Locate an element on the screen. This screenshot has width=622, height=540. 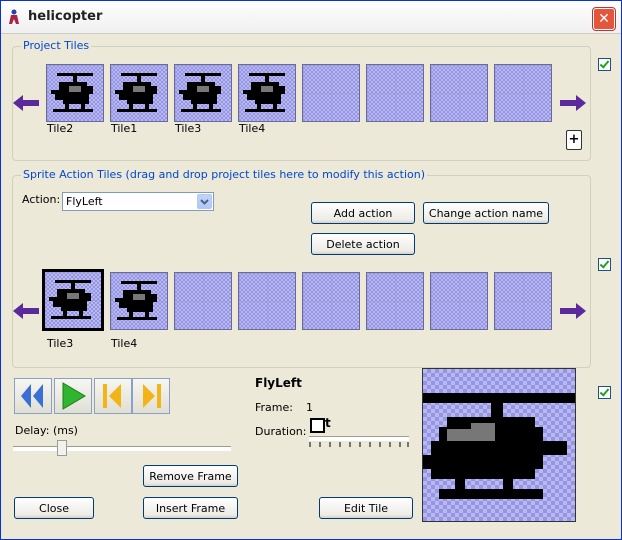
first-frame-button is located at coordinates (113, 396).